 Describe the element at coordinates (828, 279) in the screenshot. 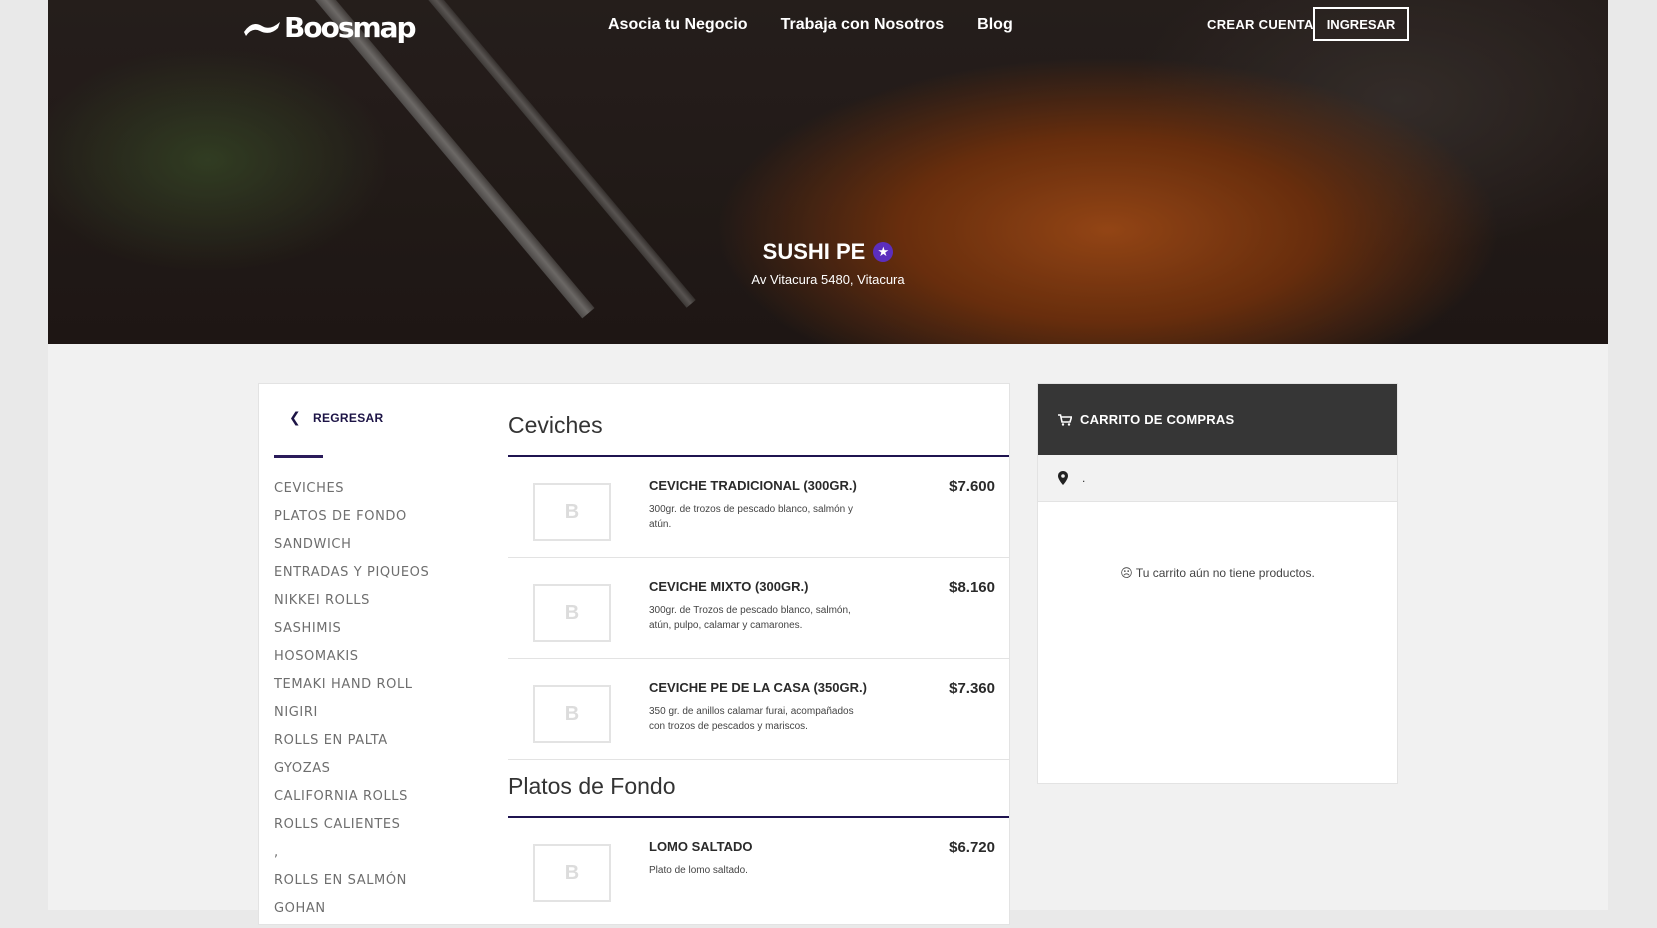

I see `store-address: Av Vitacura 5480, Vitacura` at that location.